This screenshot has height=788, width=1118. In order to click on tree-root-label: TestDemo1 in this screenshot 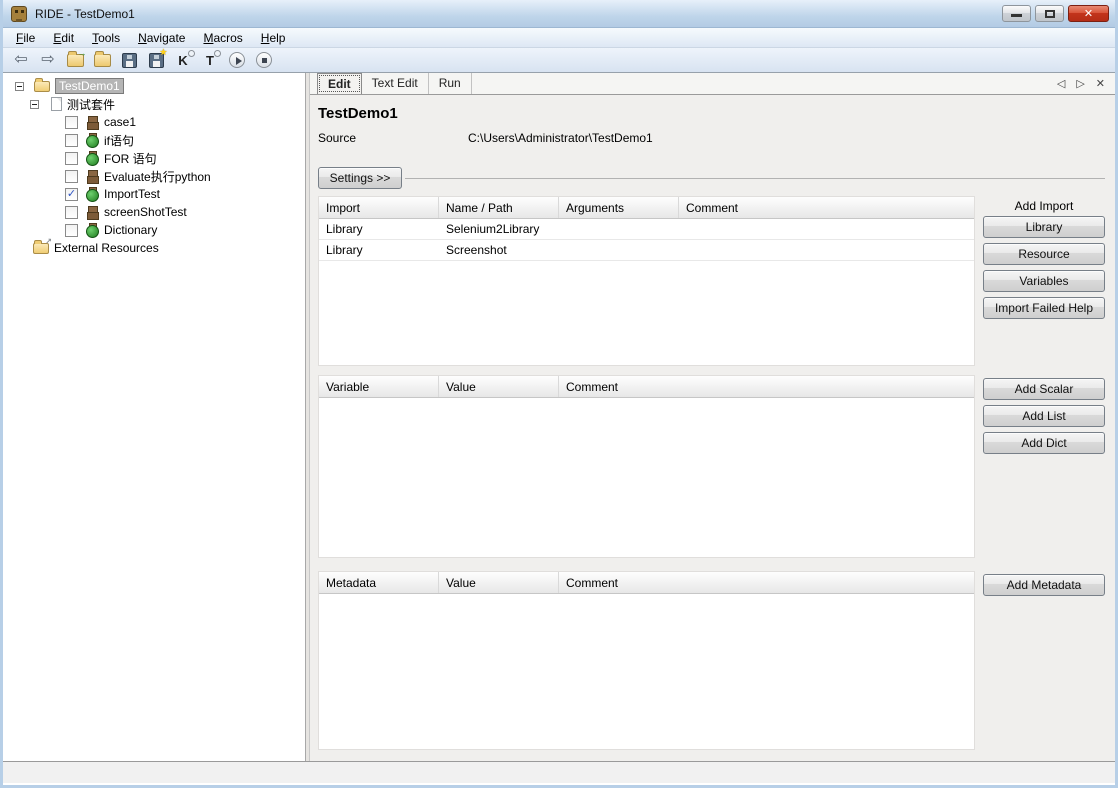, I will do `click(89, 86)`.